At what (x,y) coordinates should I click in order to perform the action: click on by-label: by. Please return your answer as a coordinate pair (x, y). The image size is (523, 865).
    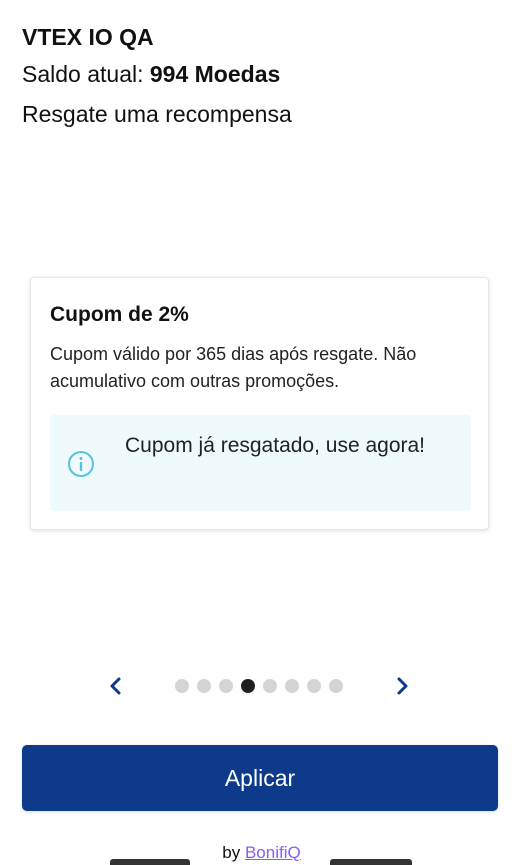
    Looking at the image, I should click on (233, 852).